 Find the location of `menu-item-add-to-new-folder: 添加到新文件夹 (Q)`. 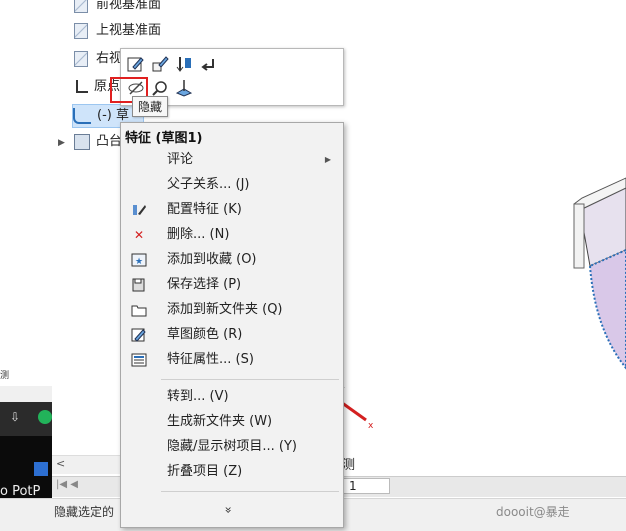

menu-item-add-to-new-folder: 添加到新文件夹 (Q) is located at coordinates (232, 310).